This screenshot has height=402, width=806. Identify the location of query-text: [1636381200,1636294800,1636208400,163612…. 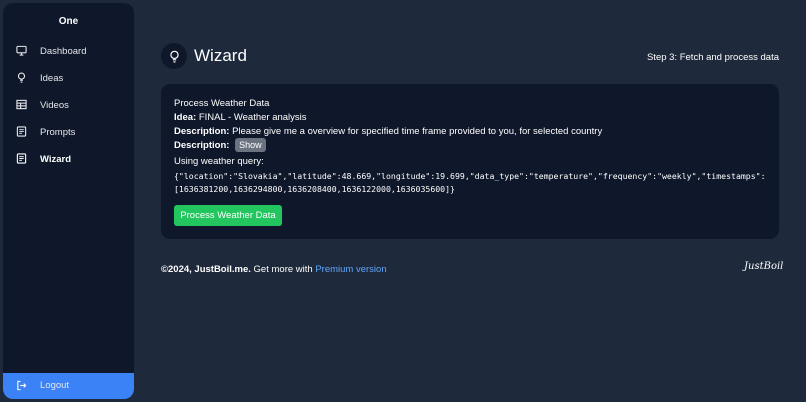
(314, 189).